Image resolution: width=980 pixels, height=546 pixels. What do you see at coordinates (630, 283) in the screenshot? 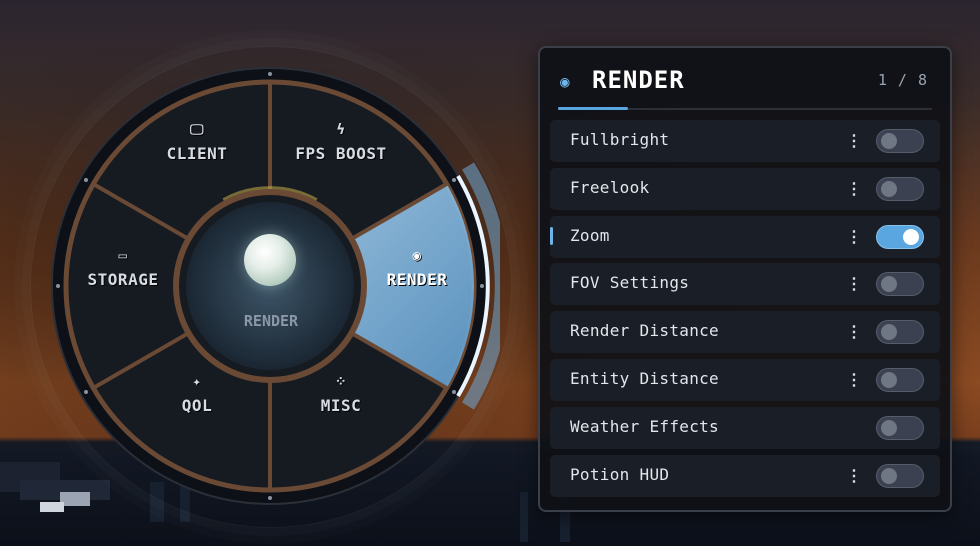
I see `module-label: FOV Settings` at bounding box center [630, 283].